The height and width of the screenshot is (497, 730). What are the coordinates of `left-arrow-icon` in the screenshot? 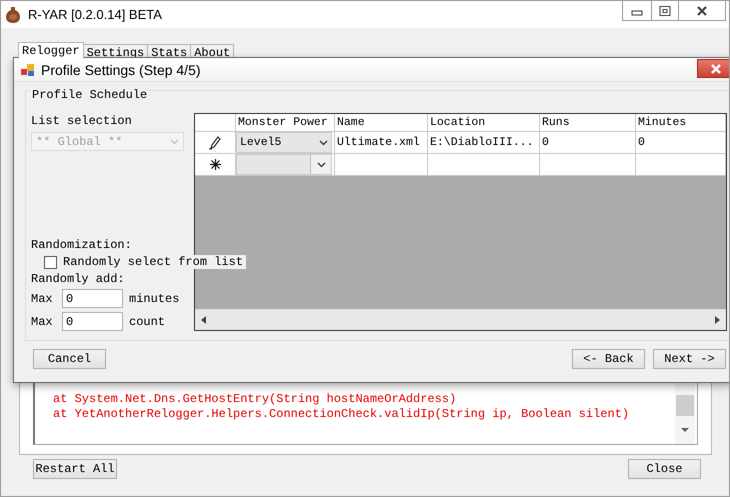 It's located at (203, 320).